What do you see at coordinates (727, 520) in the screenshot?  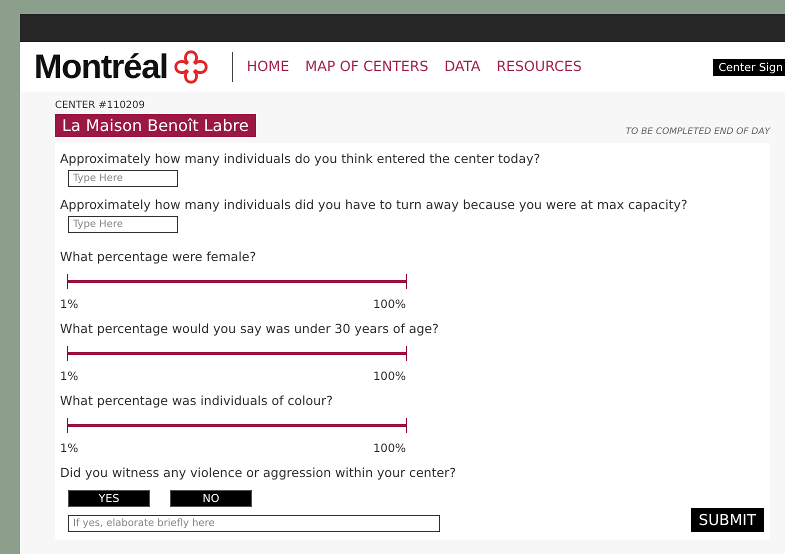 I see `submit-button: SUBMIT` at bounding box center [727, 520].